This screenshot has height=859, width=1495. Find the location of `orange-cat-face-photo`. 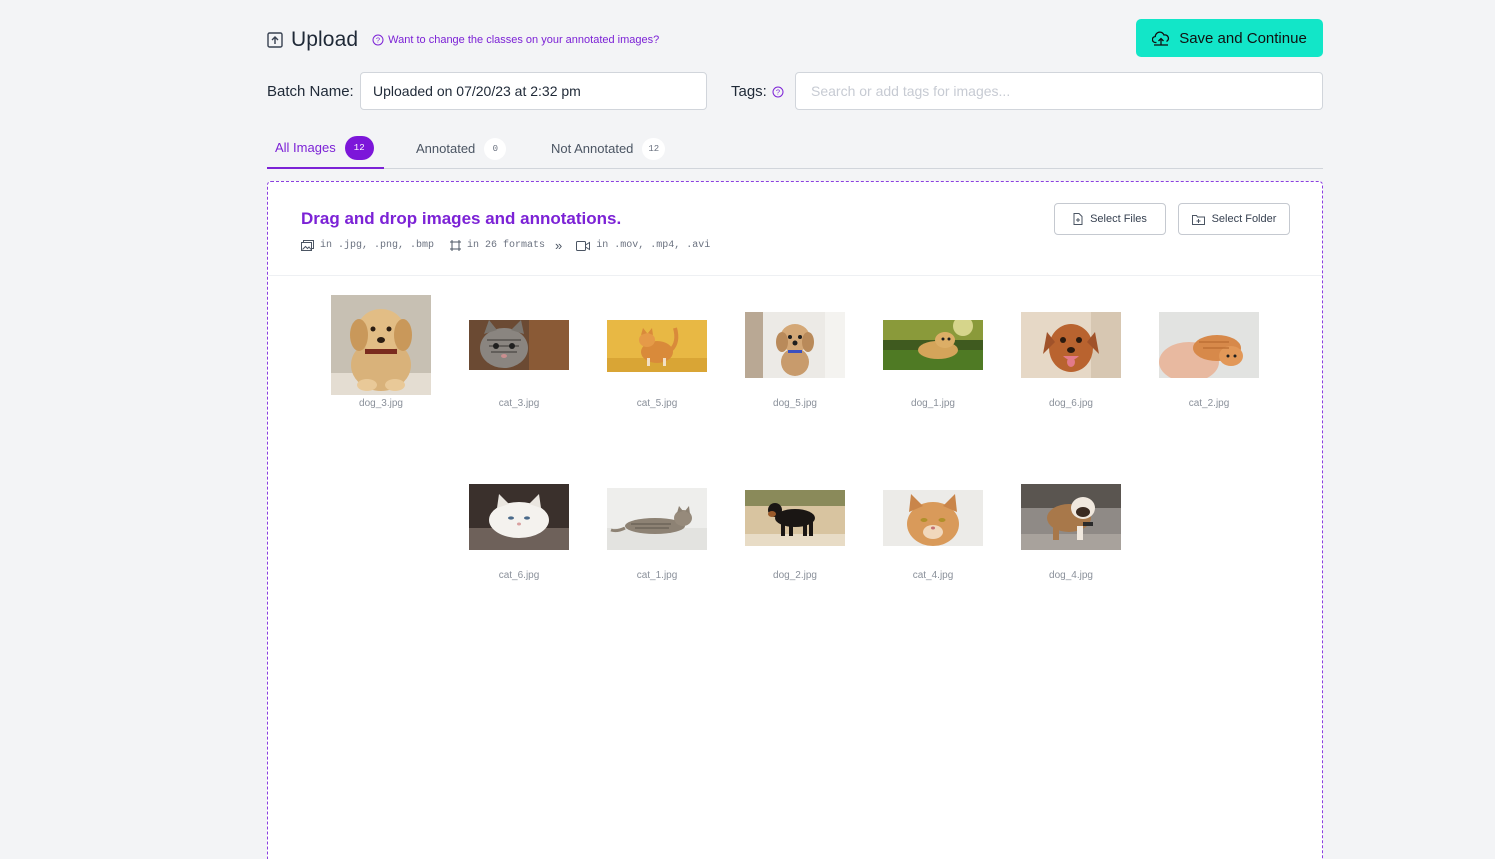

orange-cat-face-photo is located at coordinates (933, 518).